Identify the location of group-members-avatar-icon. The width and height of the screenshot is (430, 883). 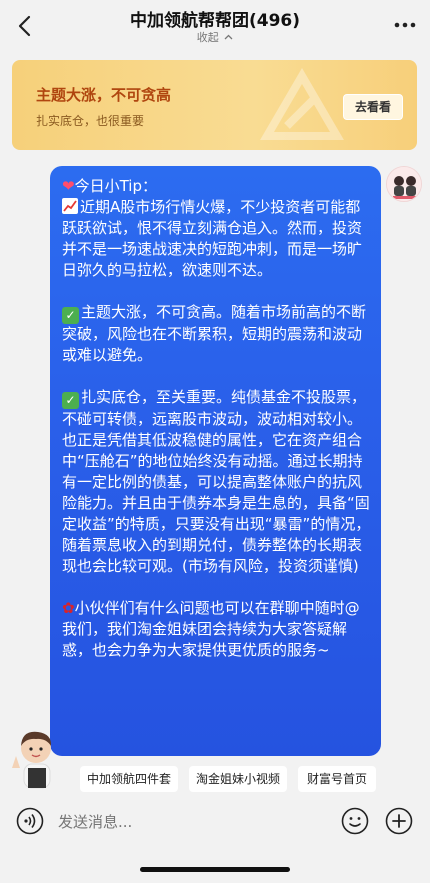
(404, 184).